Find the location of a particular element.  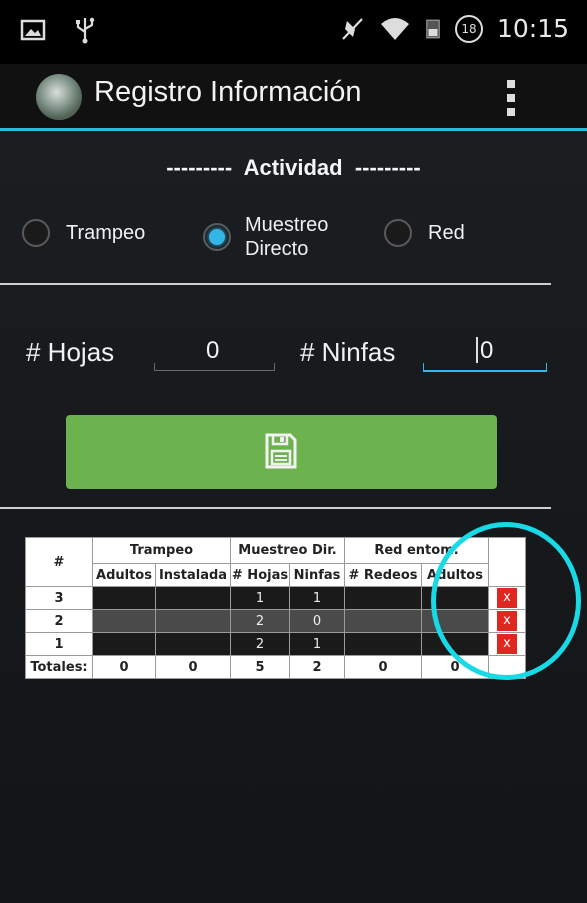

page-title: Registro Información is located at coordinates (228, 92).